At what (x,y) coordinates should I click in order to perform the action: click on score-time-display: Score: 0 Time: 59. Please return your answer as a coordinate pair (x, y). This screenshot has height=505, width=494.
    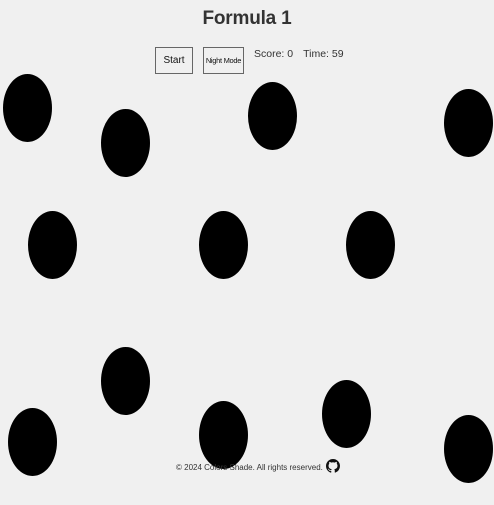
    Looking at the image, I should click on (299, 54).